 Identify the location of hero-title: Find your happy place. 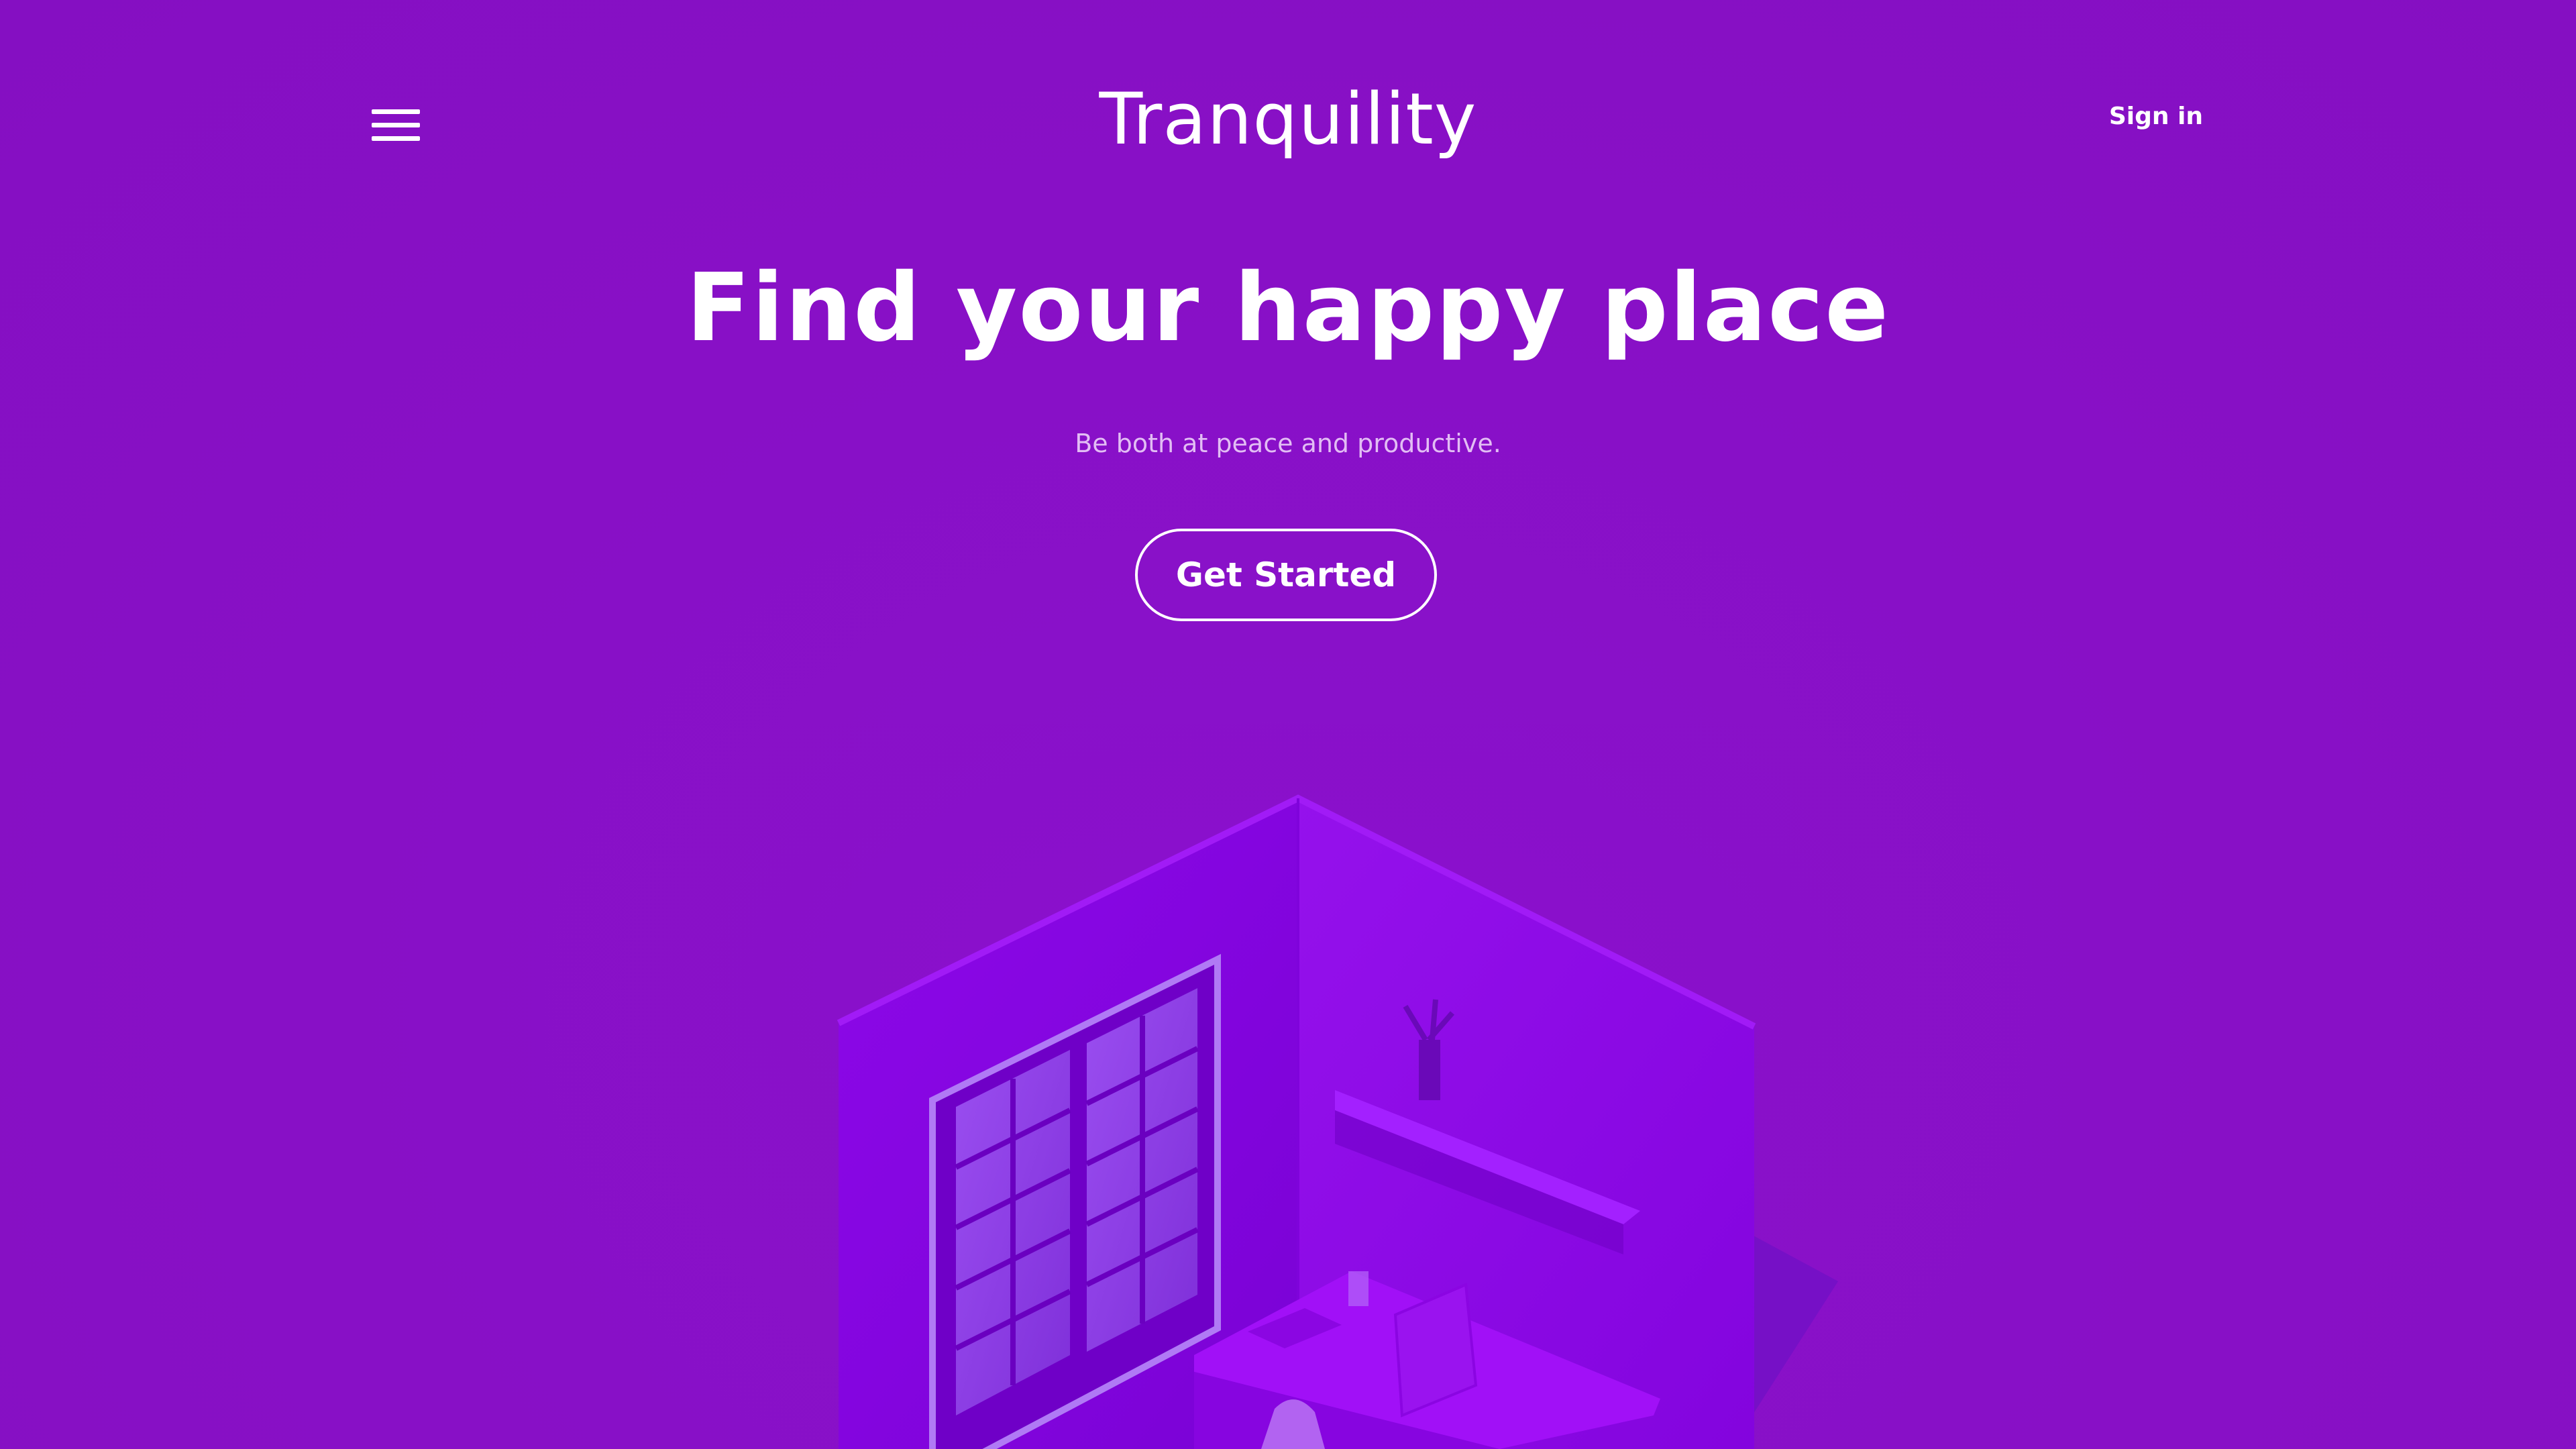
(1288, 308).